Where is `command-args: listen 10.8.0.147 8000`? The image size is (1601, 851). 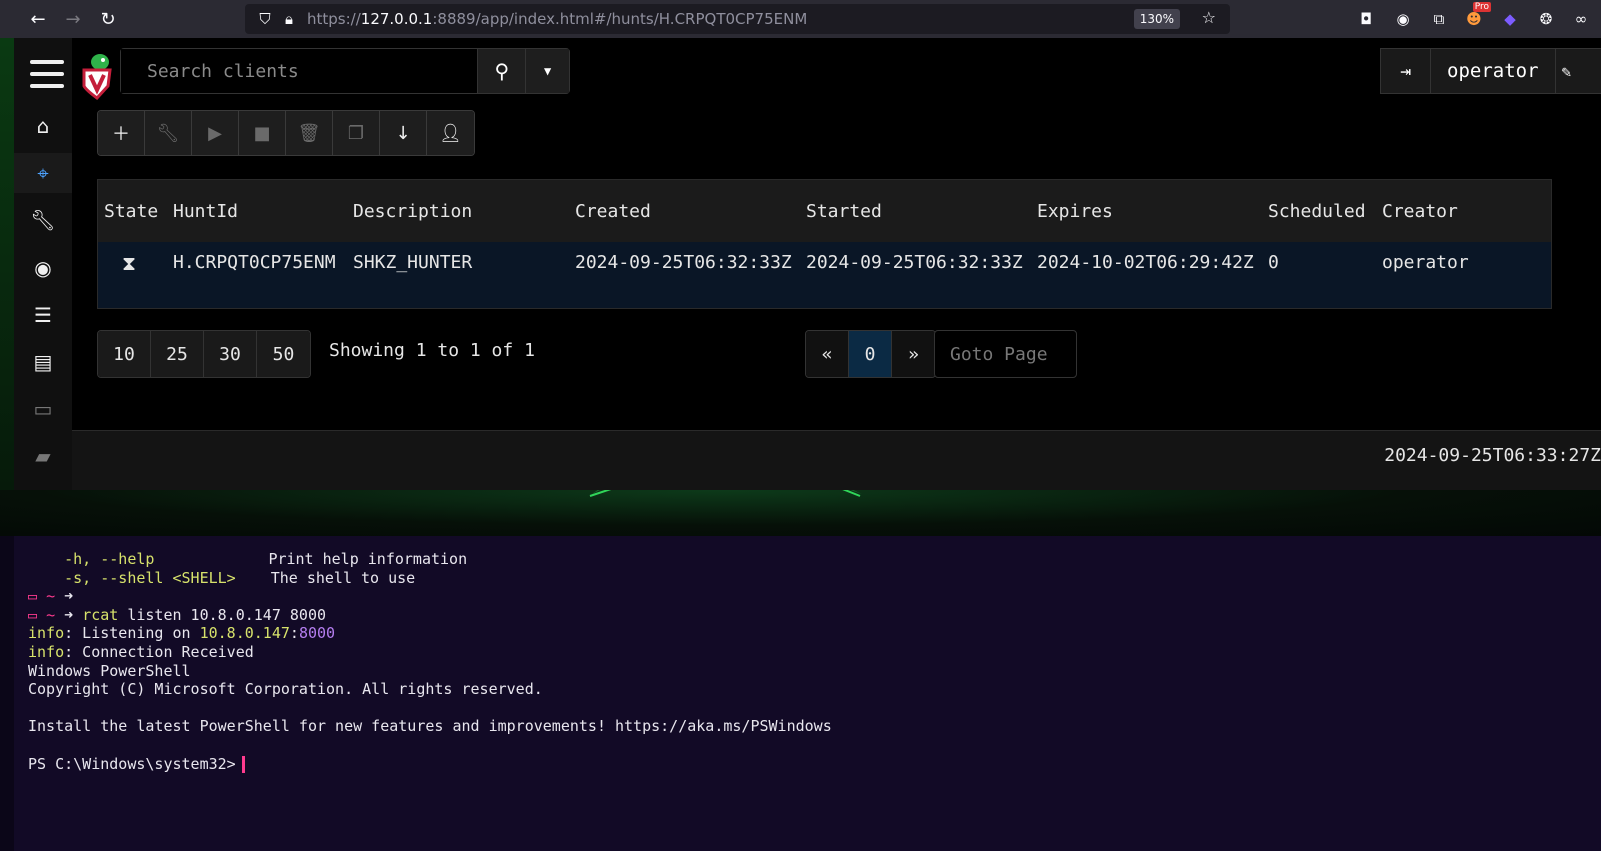
command-args: listen 10.8.0.147 8000 is located at coordinates (222, 614).